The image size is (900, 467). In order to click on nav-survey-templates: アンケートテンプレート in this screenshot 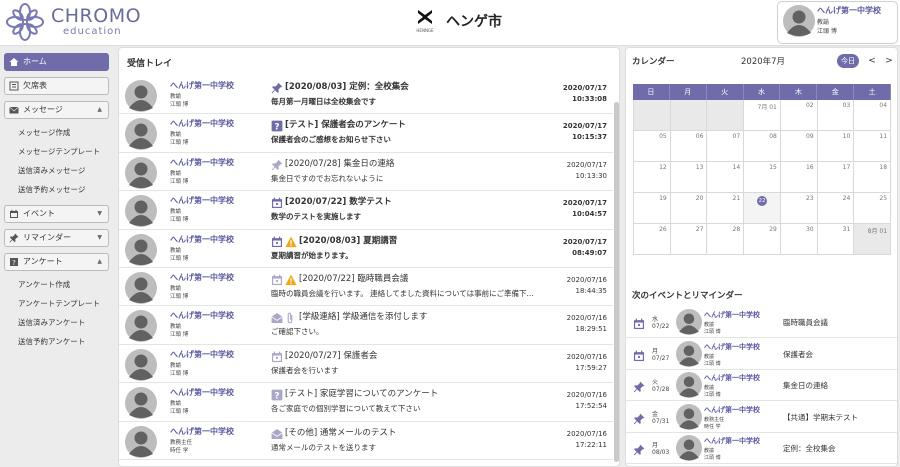, I will do `click(56, 303)`.